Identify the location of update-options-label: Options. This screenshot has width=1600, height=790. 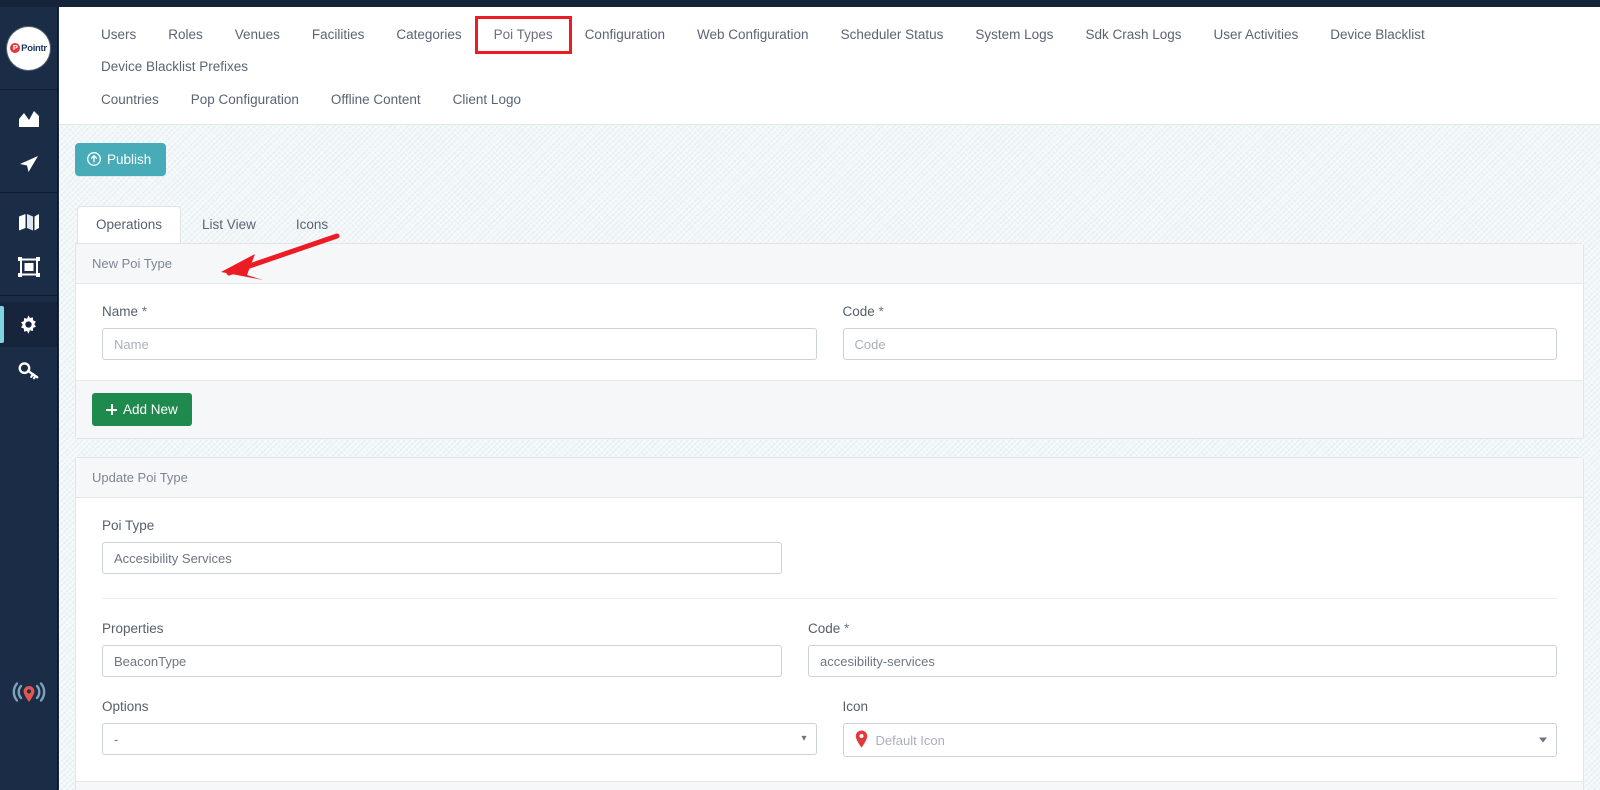
(125, 707).